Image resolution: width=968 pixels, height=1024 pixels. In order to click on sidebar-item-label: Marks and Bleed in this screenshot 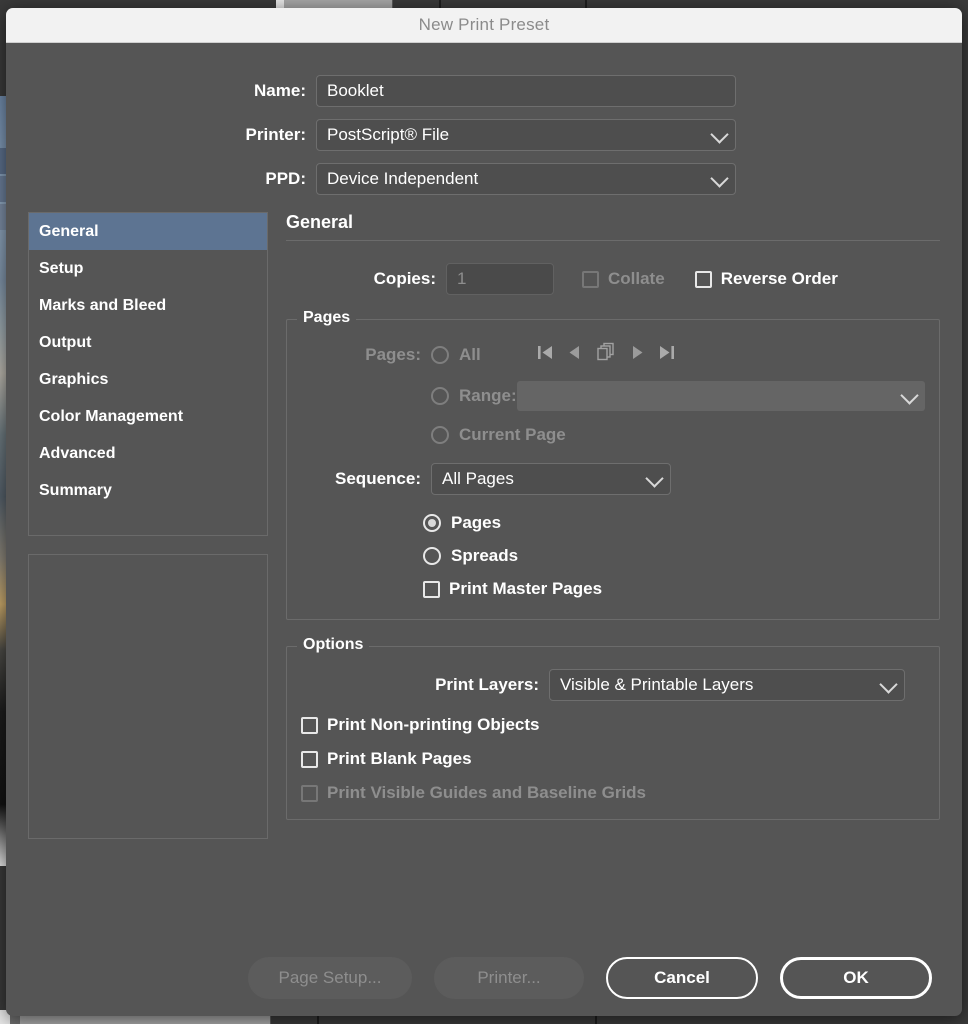, I will do `click(103, 305)`.